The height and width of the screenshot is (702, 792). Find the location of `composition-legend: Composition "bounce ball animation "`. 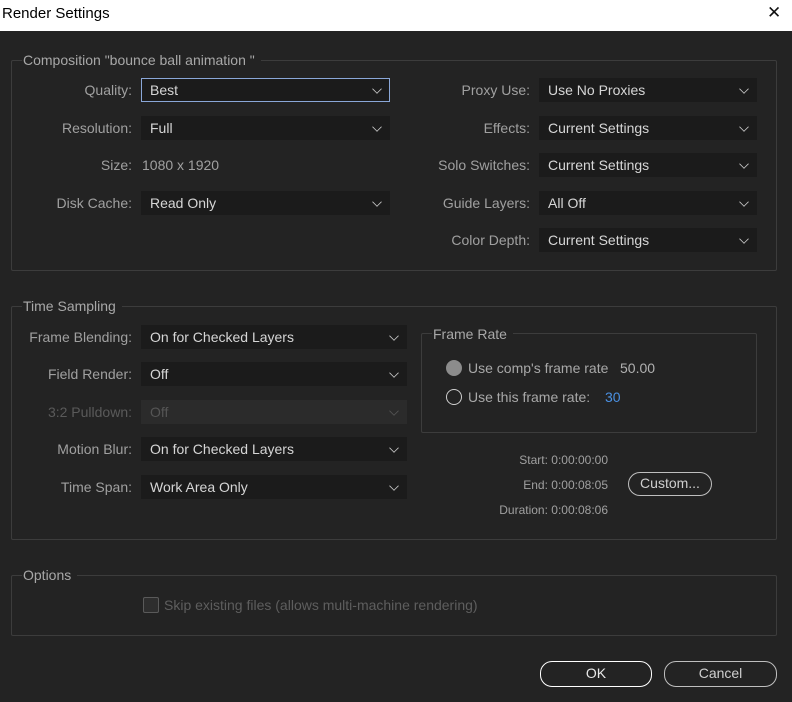

composition-legend: Composition "bounce ball animation " is located at coordinates (141, 60).